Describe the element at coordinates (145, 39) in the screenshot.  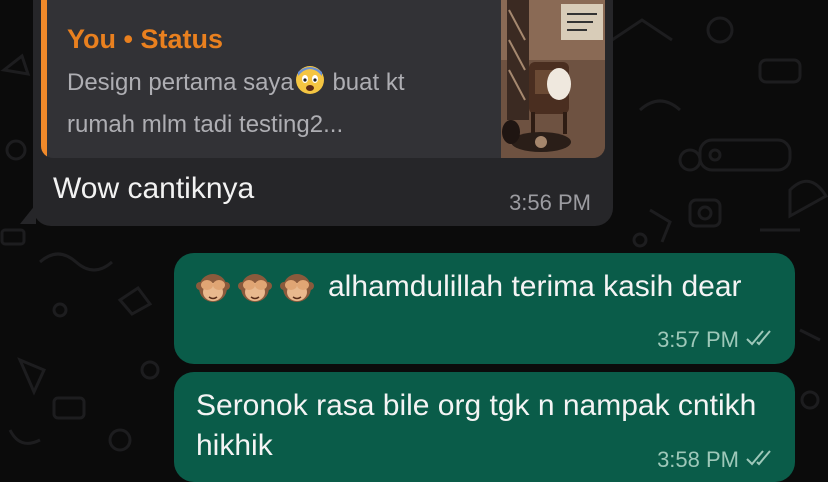
I see `quote-author: You • Status` at that location.